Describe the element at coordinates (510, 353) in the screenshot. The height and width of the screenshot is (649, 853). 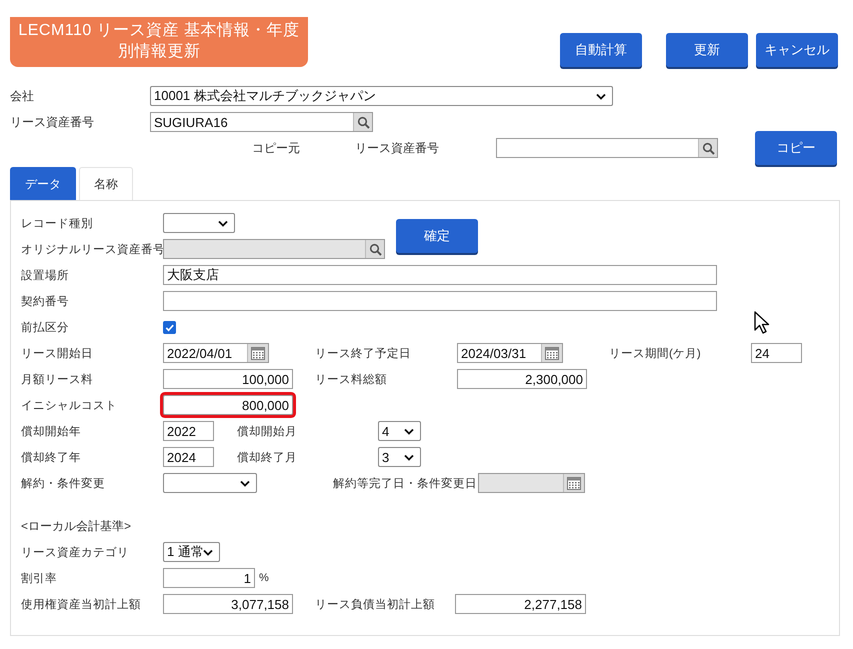
I see `date-field: 2024/03/31` at that location.